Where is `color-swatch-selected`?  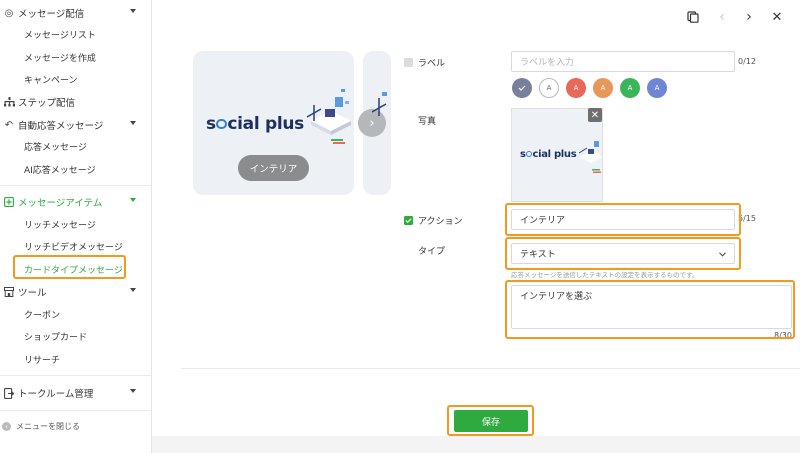 color-swatch-selected is located at coordinates (522, 88).